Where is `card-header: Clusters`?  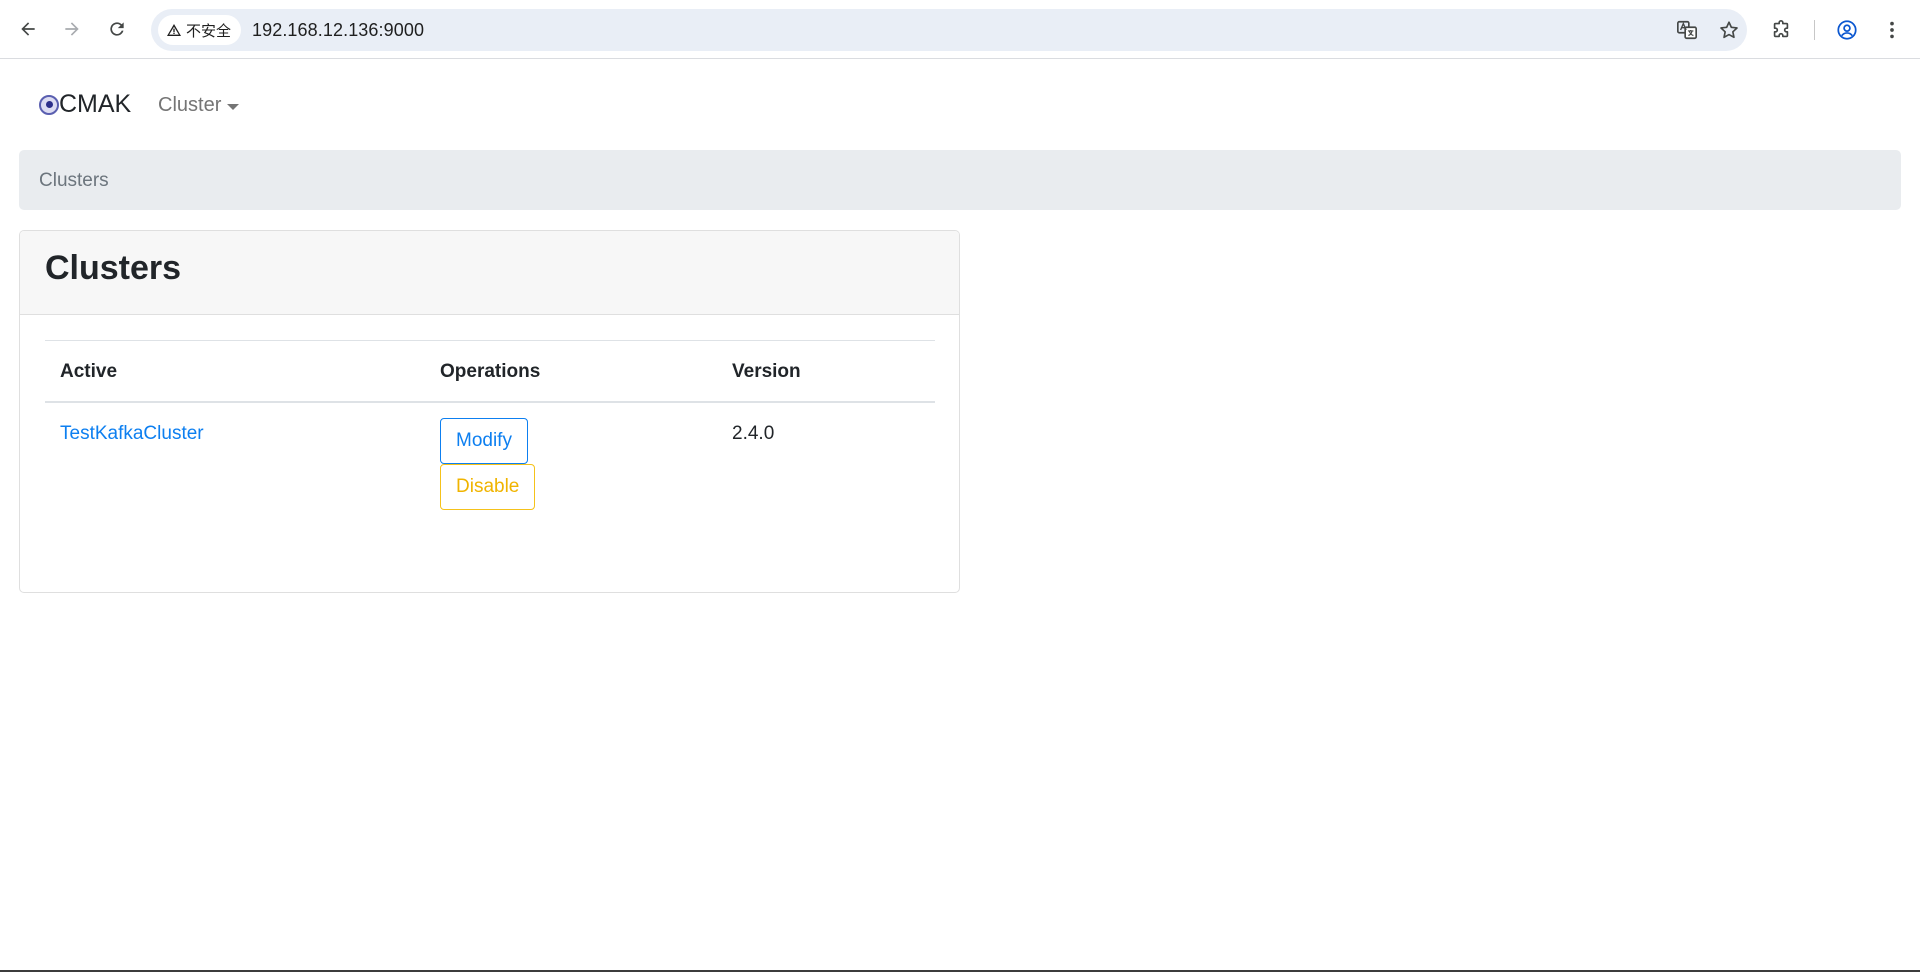 card-header: Clusters is located at coordinates (489, 273).